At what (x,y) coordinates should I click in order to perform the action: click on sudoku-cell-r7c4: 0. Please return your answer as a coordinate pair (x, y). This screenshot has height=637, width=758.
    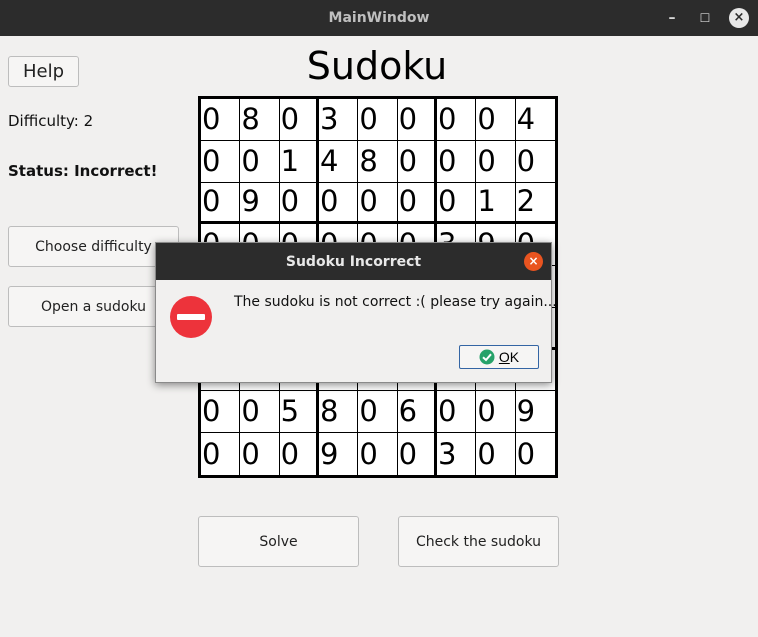
    Looking at the image, I should click on (378, 412).